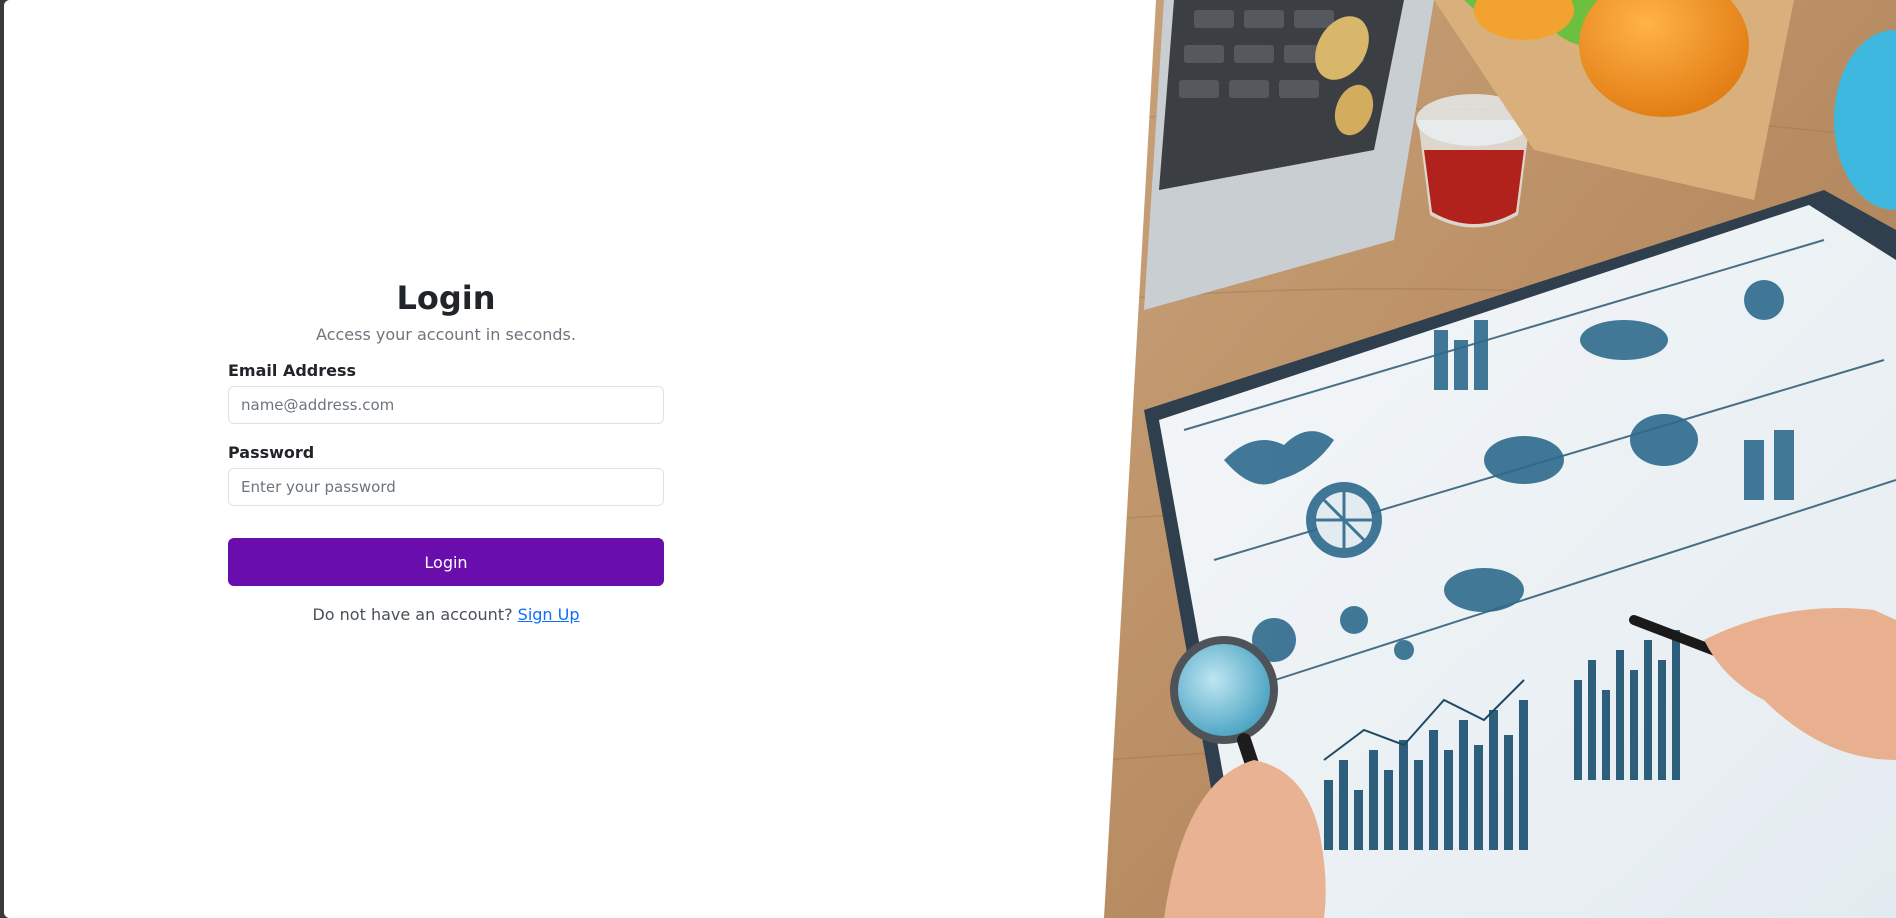 This screenshot has height=918, width=1896. What do you see at coordinates (446, 405) in the screenshot?
I see `email-input` at bounding box center [446, 405].